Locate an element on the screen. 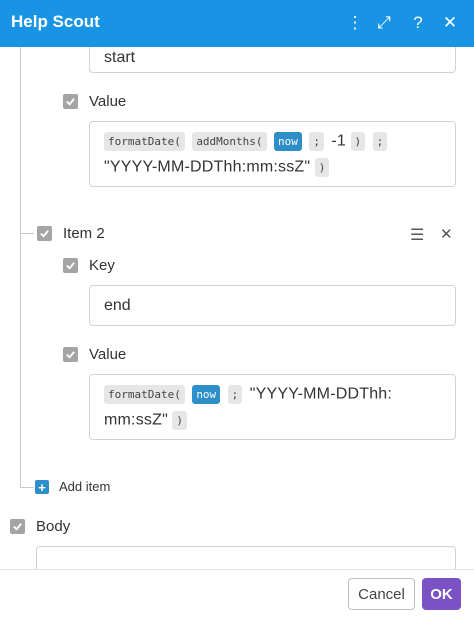 This screenshot has width=474, height=623. add-item-link: Add item is located at coordinates (84, 486).